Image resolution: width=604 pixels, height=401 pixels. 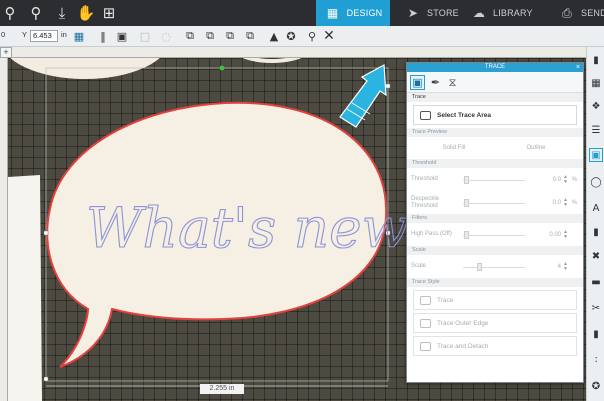 What do you see at coordinates (596, 208) in the screenshot?
I see `text-style-icon: A` at bounding box center [596, 208].